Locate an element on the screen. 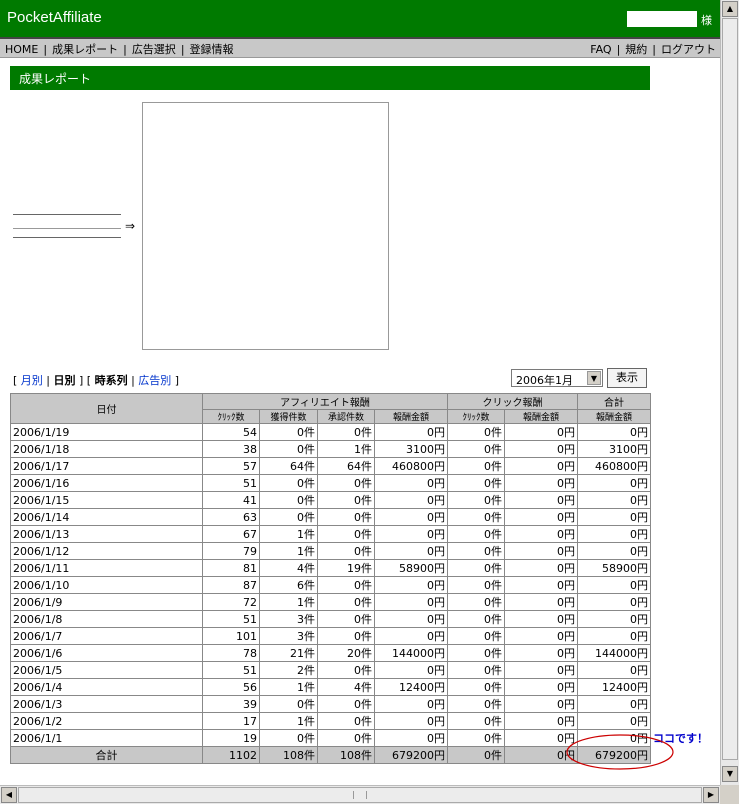 This screenshot has height=804, width=739. nav-left: HOME | 成果レポート | 広告選択 | 登録情報 is located at coordinates (119, 49).